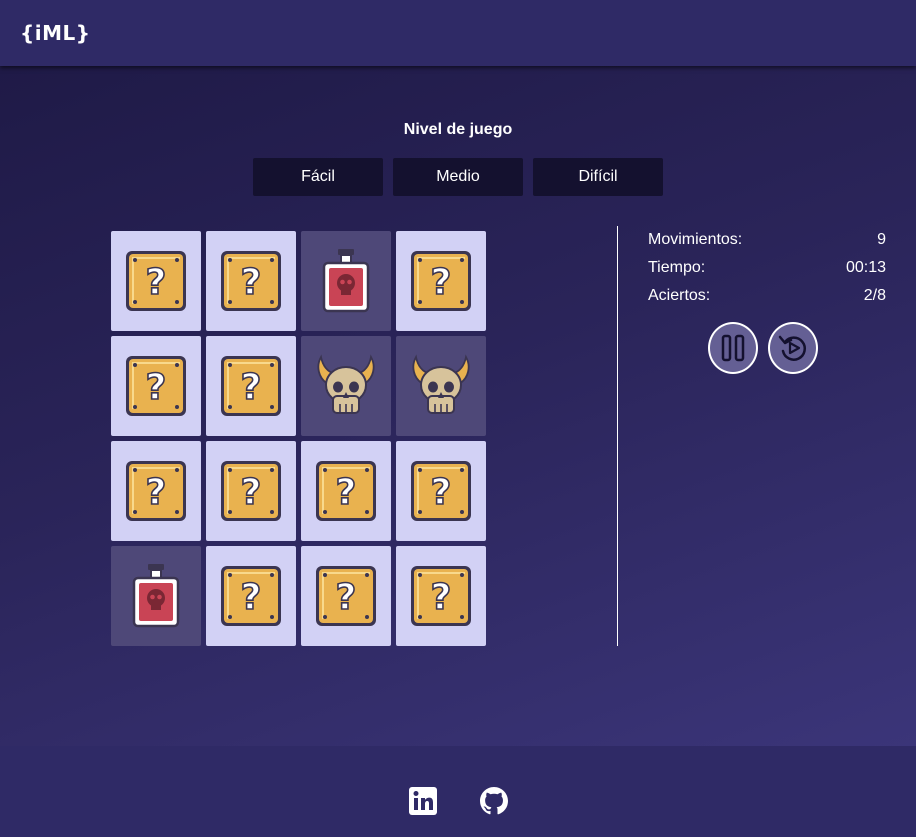 The image size is (916, 837). Describe the element at coordinates (874, 295) in the screenshot. I see `hits-value: 2/8` at that location.